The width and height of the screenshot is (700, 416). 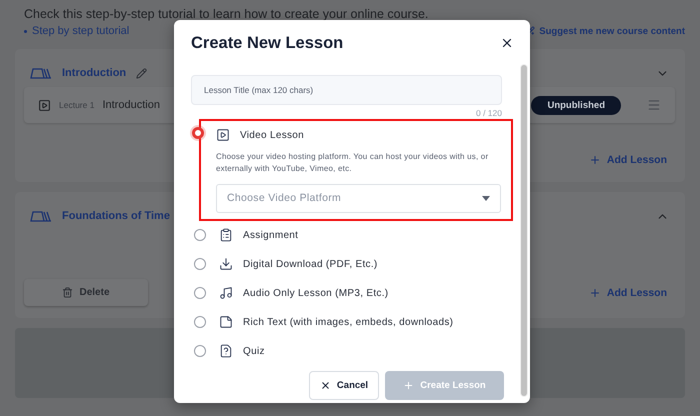 I want to click on lesson-type-label: Video Lesson, so click(x=272, y=135).